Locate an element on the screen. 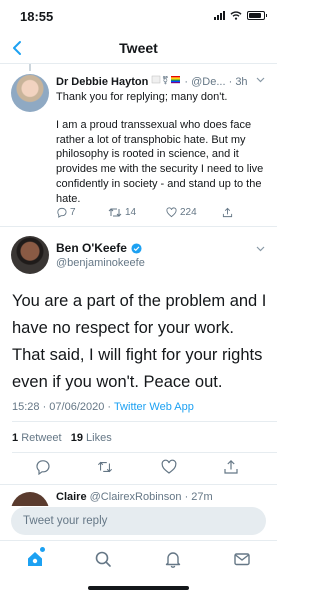 This screenshot has height=600, width=320. page-title: Tweet is located at coordinates (138, 48).